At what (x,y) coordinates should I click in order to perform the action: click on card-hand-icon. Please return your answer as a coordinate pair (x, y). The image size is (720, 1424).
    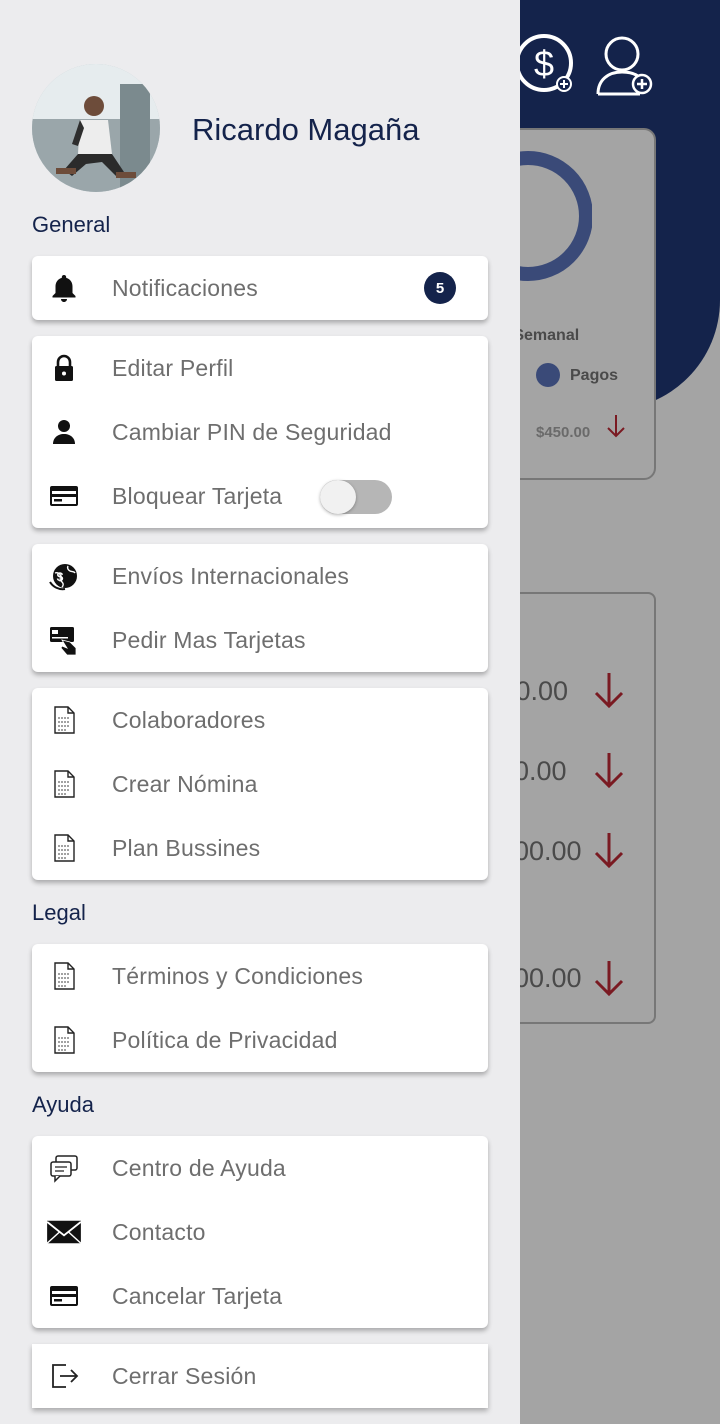
    Looking at the image, I should click on (64, 640).